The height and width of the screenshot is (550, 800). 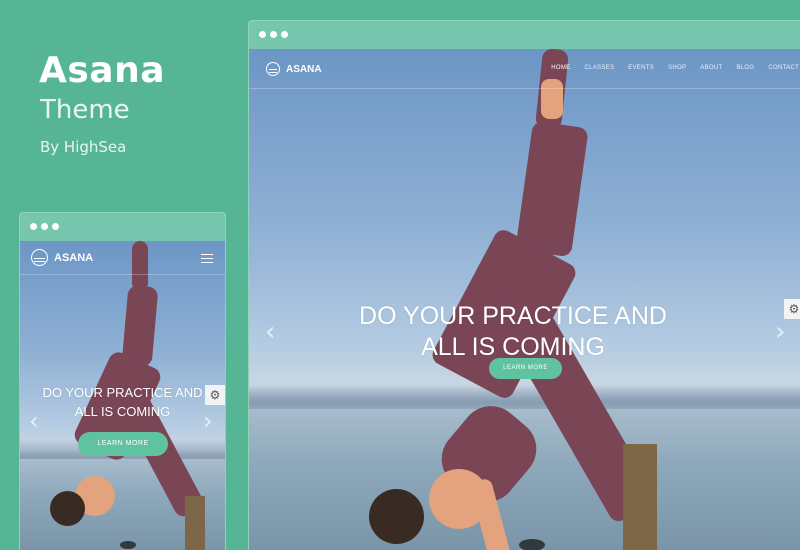 I want to click on nav-item-home: HOME, so click(x=560, y=68).